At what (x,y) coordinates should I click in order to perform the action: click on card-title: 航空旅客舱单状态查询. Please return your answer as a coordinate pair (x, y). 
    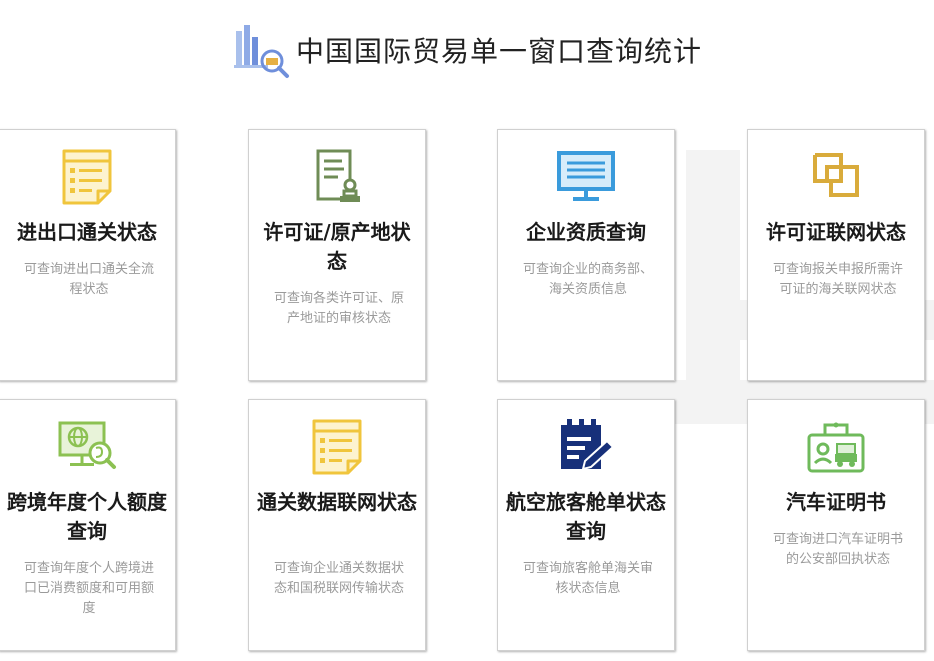
    Looking at the image, I should click on (586, 516).